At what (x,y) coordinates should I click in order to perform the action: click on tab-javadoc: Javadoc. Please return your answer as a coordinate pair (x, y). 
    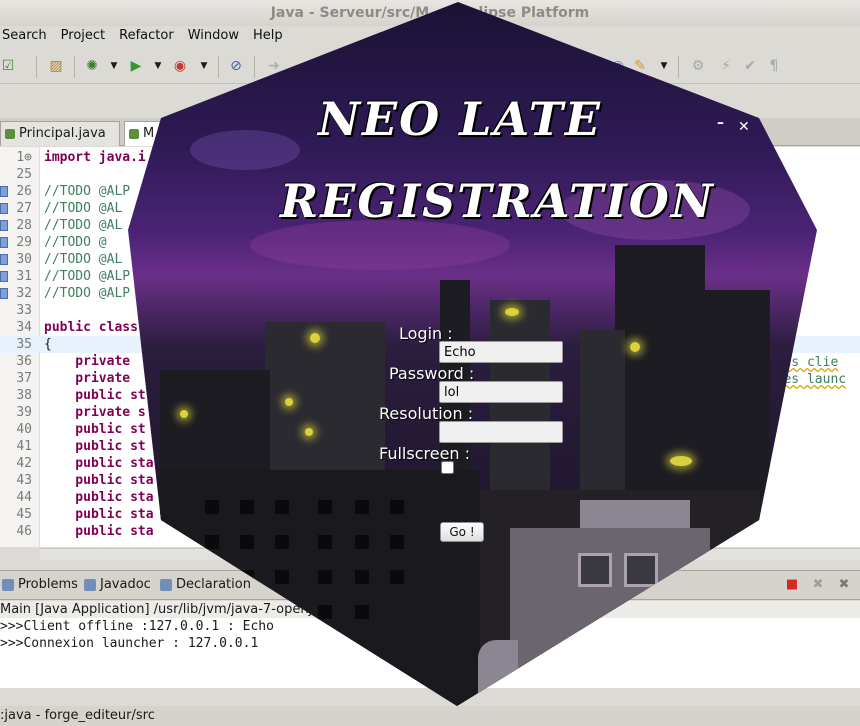
    Looking at the image, I should click on (116, 584).